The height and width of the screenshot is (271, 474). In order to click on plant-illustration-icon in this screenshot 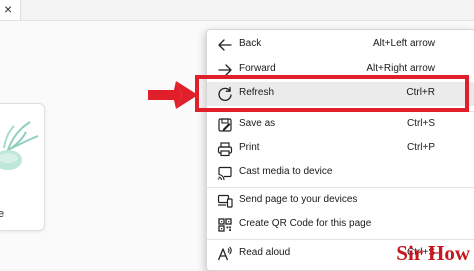, I will do `click(19, 145)`.